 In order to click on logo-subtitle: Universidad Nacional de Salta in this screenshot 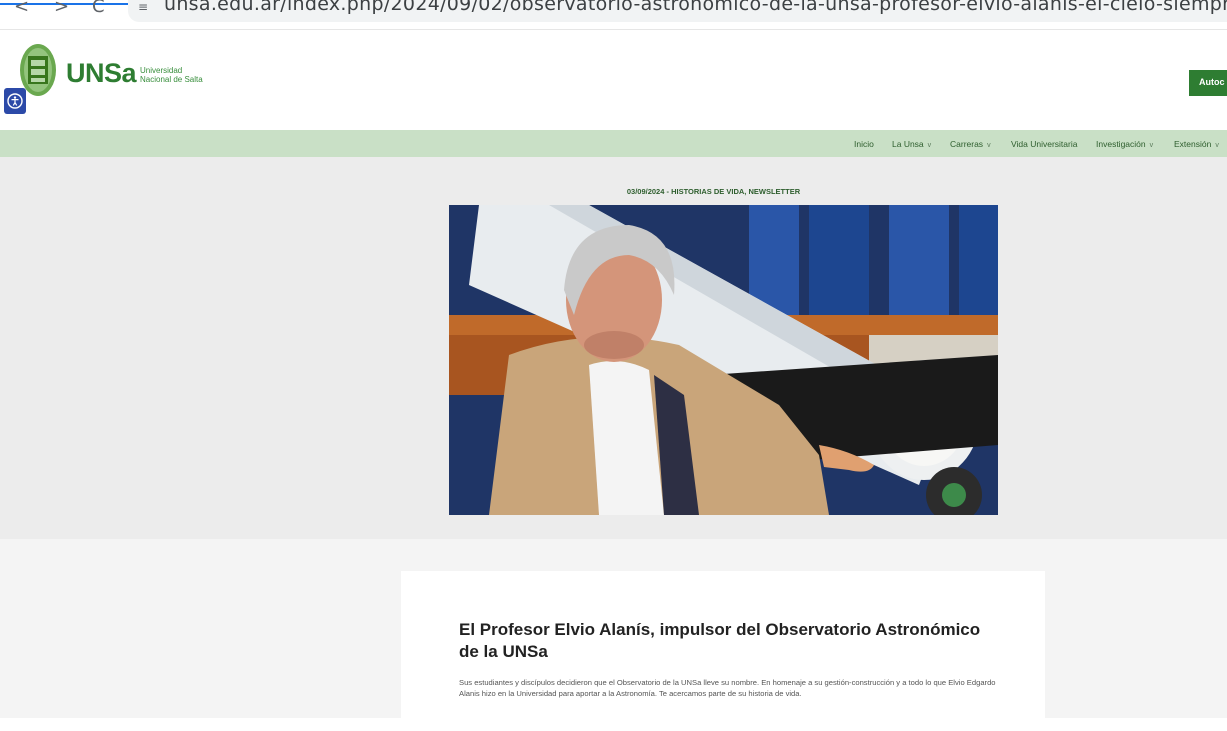, I will do `click(171, 75)`.